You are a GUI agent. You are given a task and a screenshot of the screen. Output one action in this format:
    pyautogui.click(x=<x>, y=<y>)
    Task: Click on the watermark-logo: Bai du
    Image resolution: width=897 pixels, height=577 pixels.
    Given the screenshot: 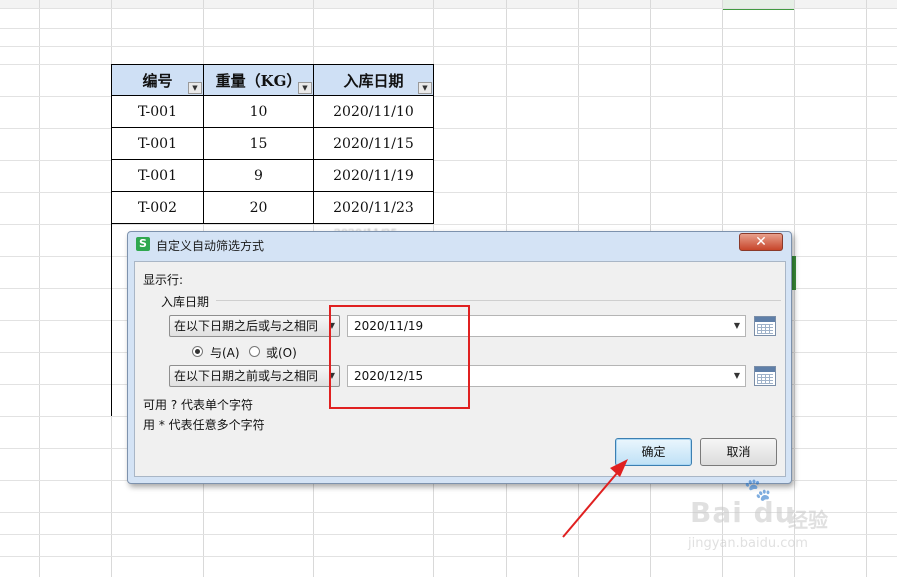 What is the action you would take?
    pyautogui.click(x=743, y=512)
    